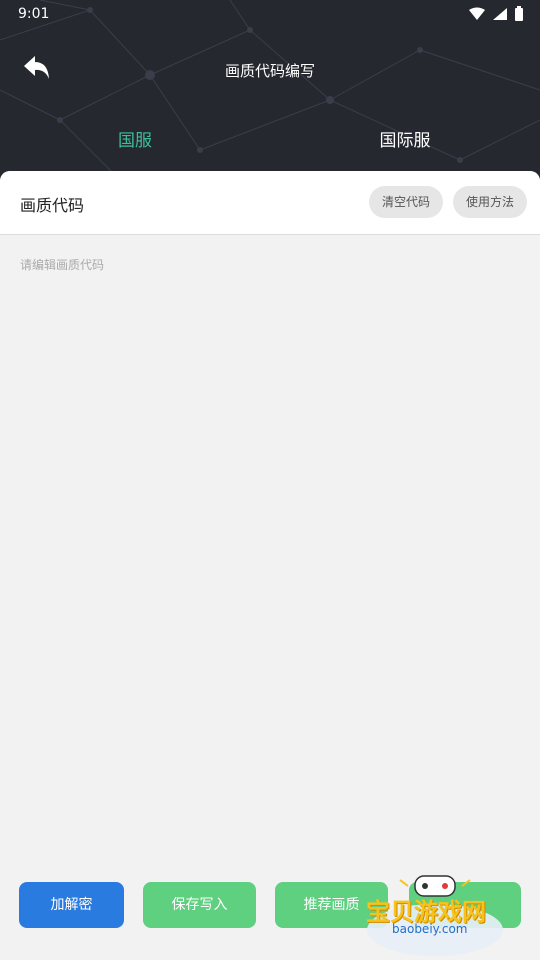  What do you see at coordinates (270, 203) in the screenshot?
I see `card-header: 画质代码 清空代码 使用方法` at bounding box center [270, 203].